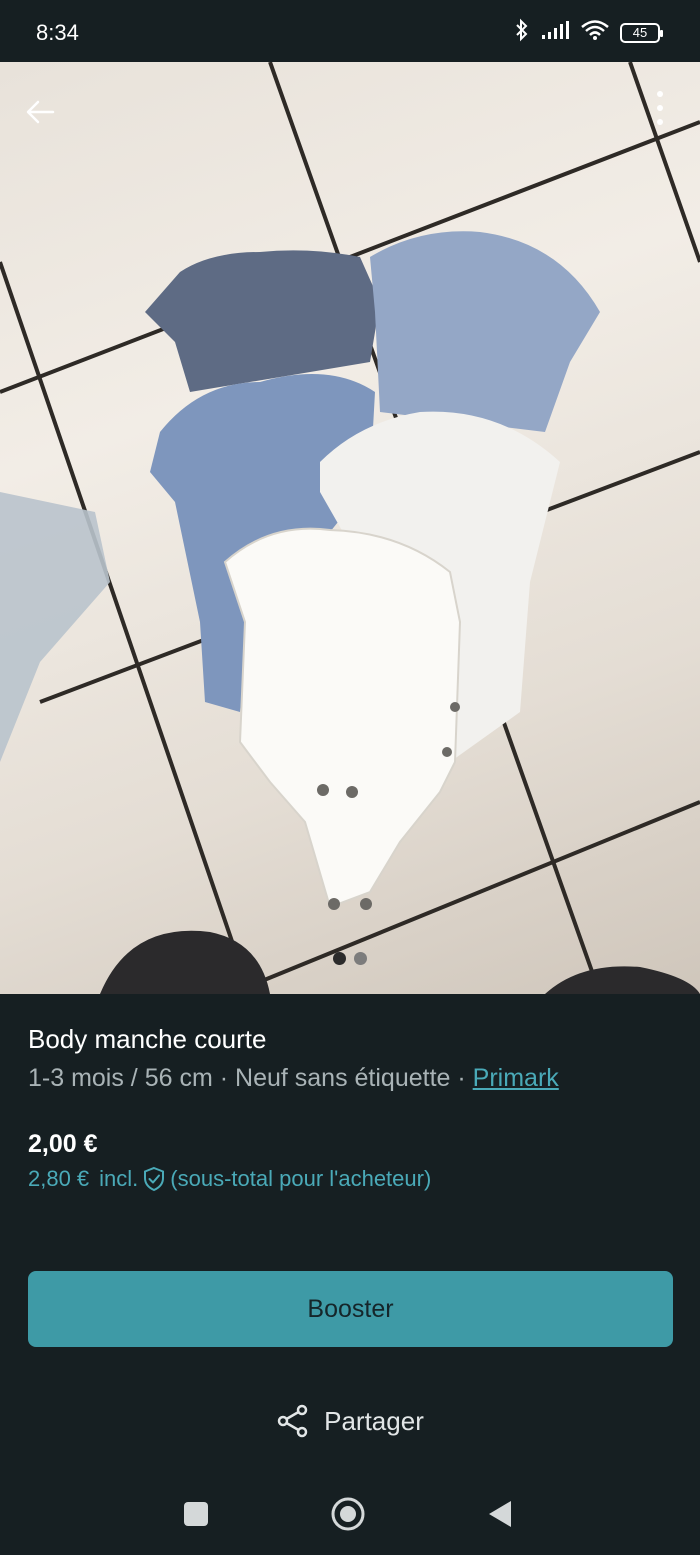 The image size is (700, 1555). Describe the element at coordinates (350, 31) in the screenshot. I see `status-bar: 8:34 45` at that location.